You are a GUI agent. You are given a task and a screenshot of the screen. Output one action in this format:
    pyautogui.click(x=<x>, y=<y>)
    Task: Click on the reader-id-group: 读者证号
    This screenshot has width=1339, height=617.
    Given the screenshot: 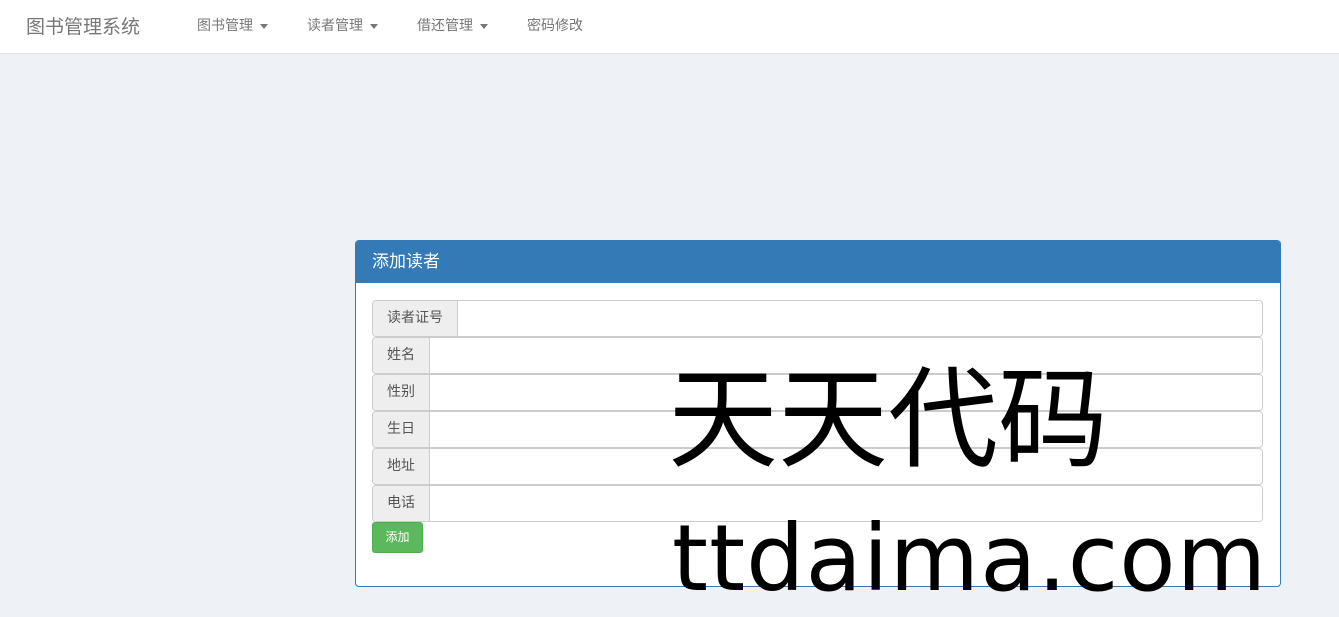 What is the action you would take?
    pyautogui.click(x=817, y=318)
    